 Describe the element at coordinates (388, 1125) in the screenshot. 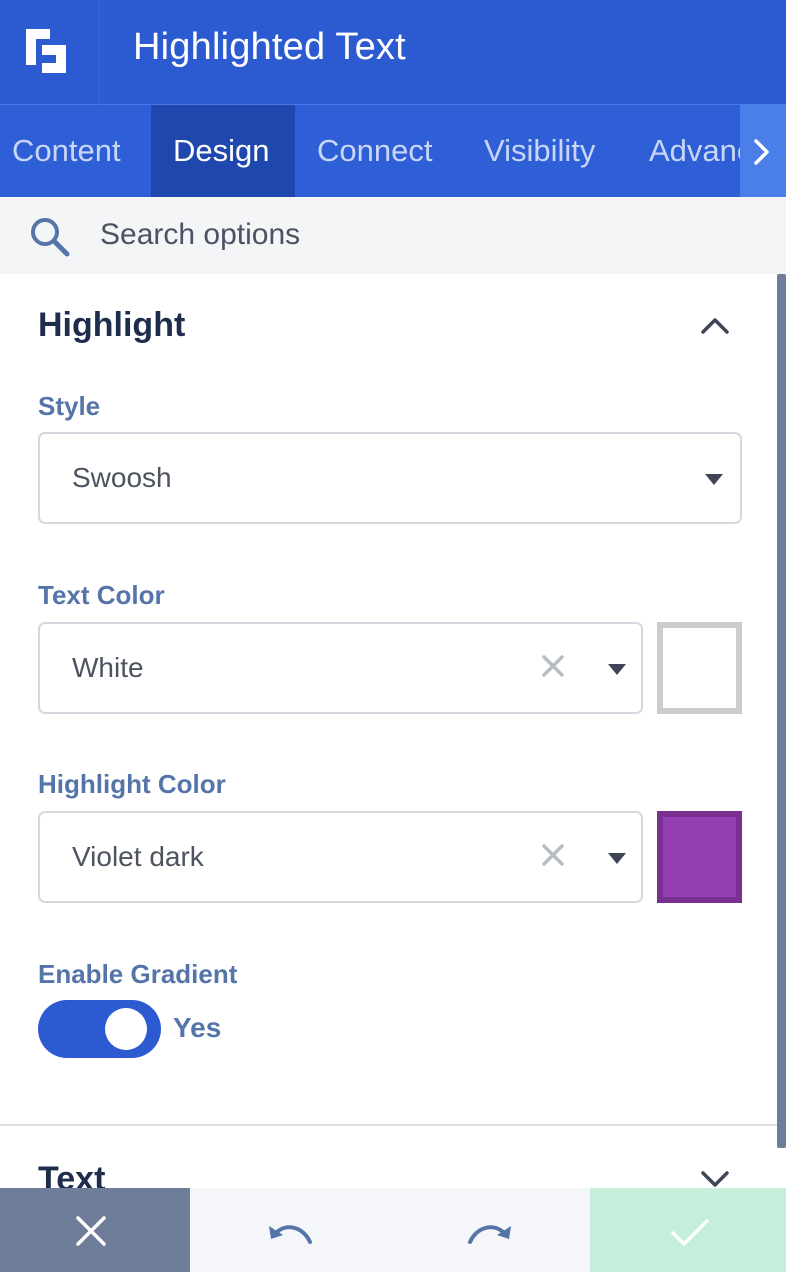

I see `section-divider` at that location.